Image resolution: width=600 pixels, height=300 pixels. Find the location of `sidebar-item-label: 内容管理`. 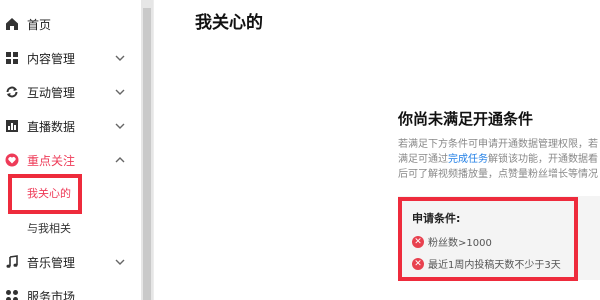

sidebar-item-label: 内容管理 is located at coordinates (51, 59).